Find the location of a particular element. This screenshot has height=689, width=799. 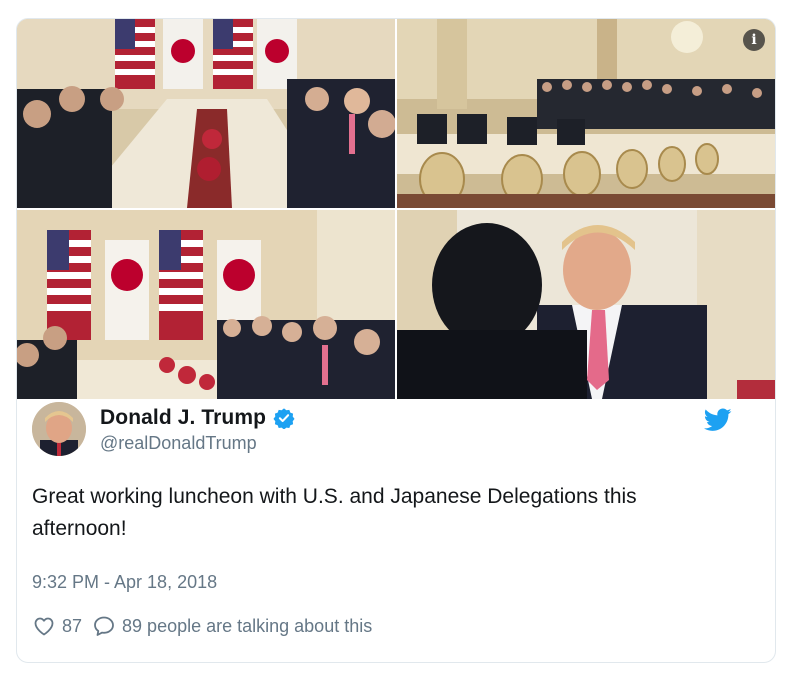

photo-trump-across-table is located at coordinates (586, 304).